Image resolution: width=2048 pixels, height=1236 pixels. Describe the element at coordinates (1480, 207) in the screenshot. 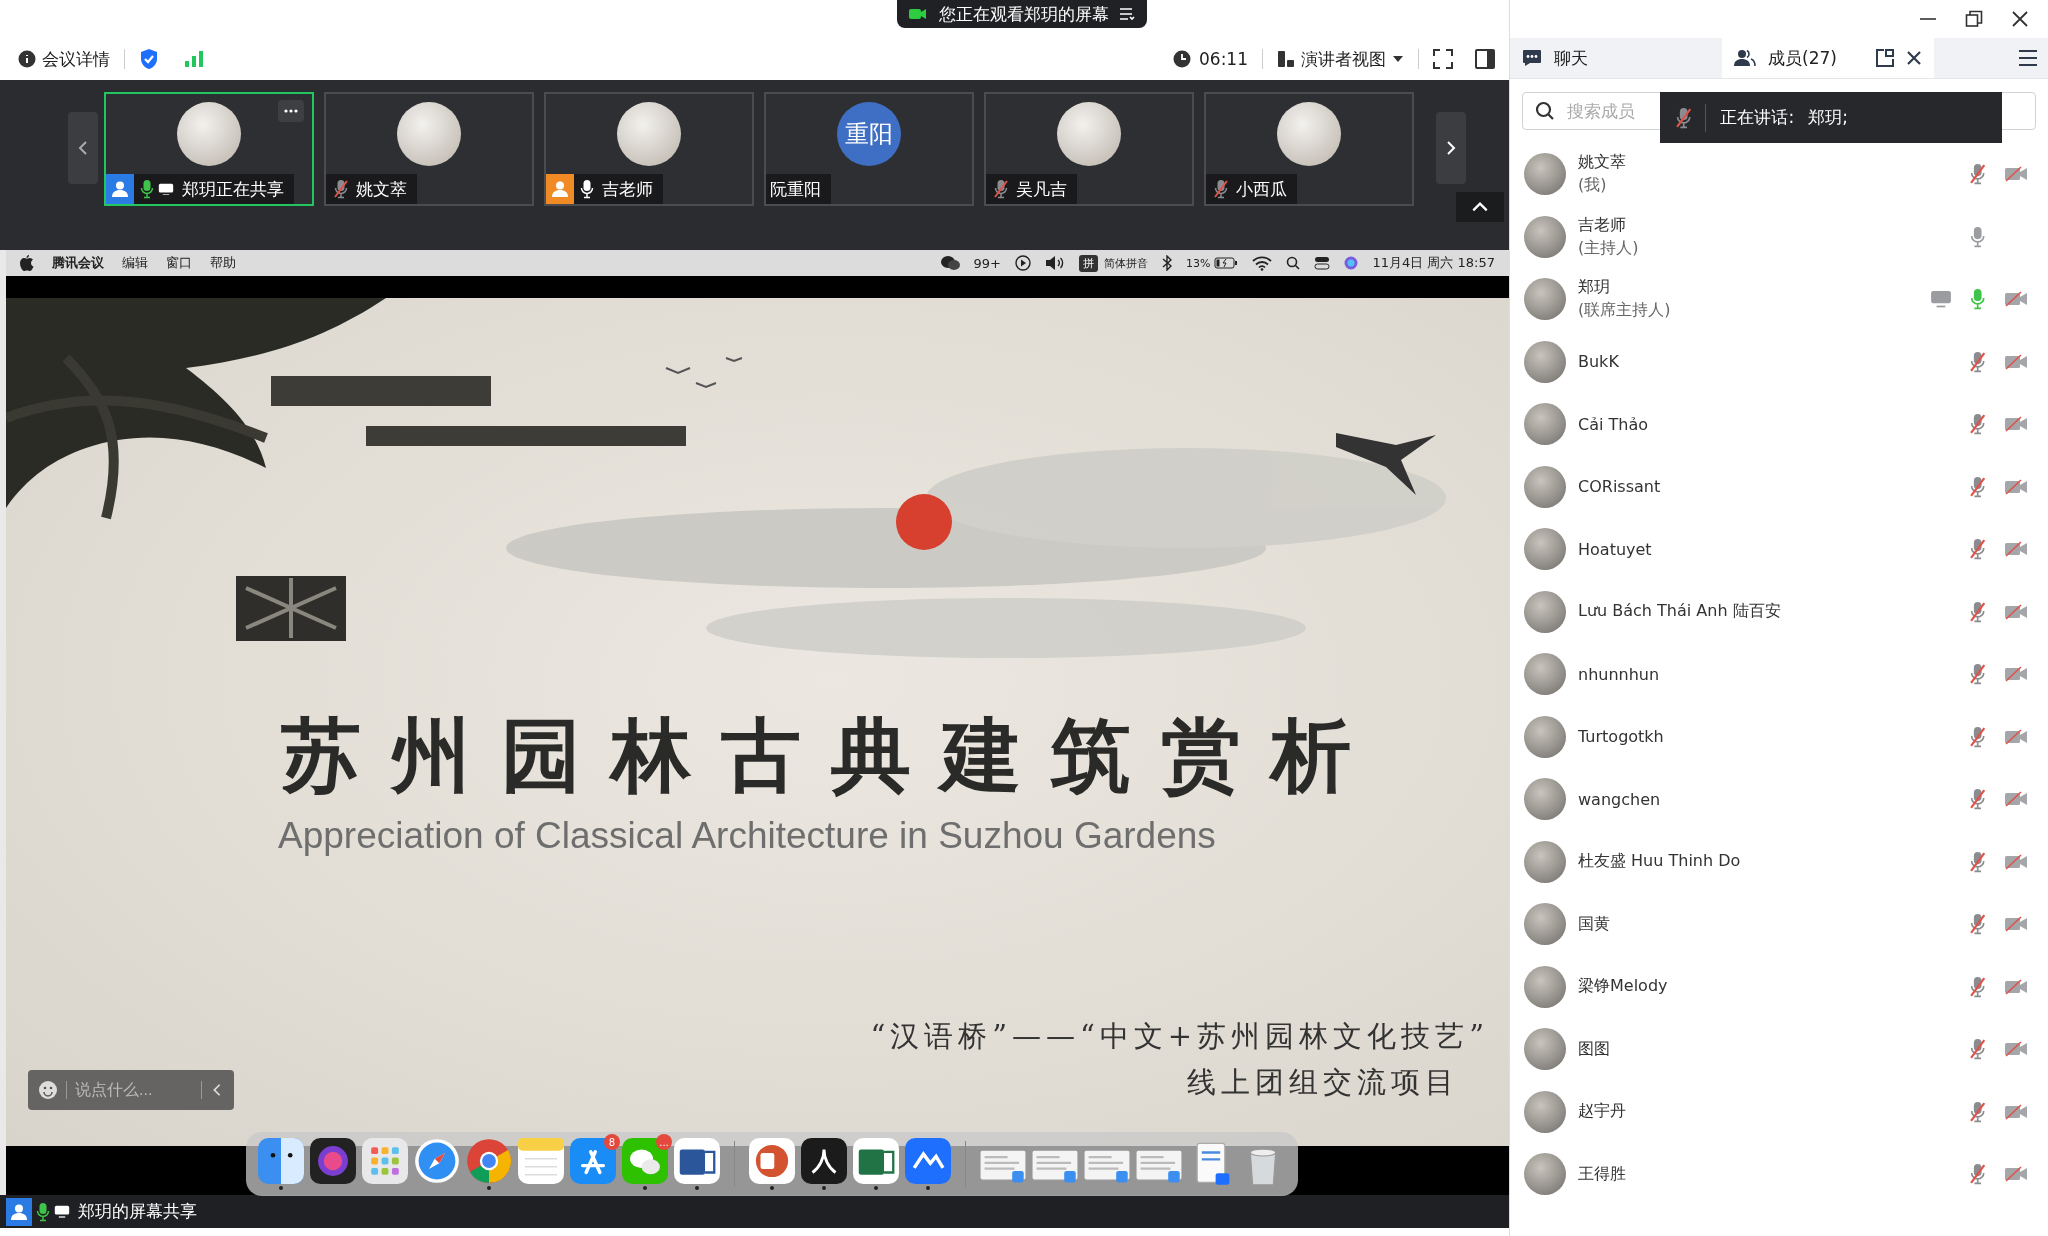

I see `collapse-button` at that location.